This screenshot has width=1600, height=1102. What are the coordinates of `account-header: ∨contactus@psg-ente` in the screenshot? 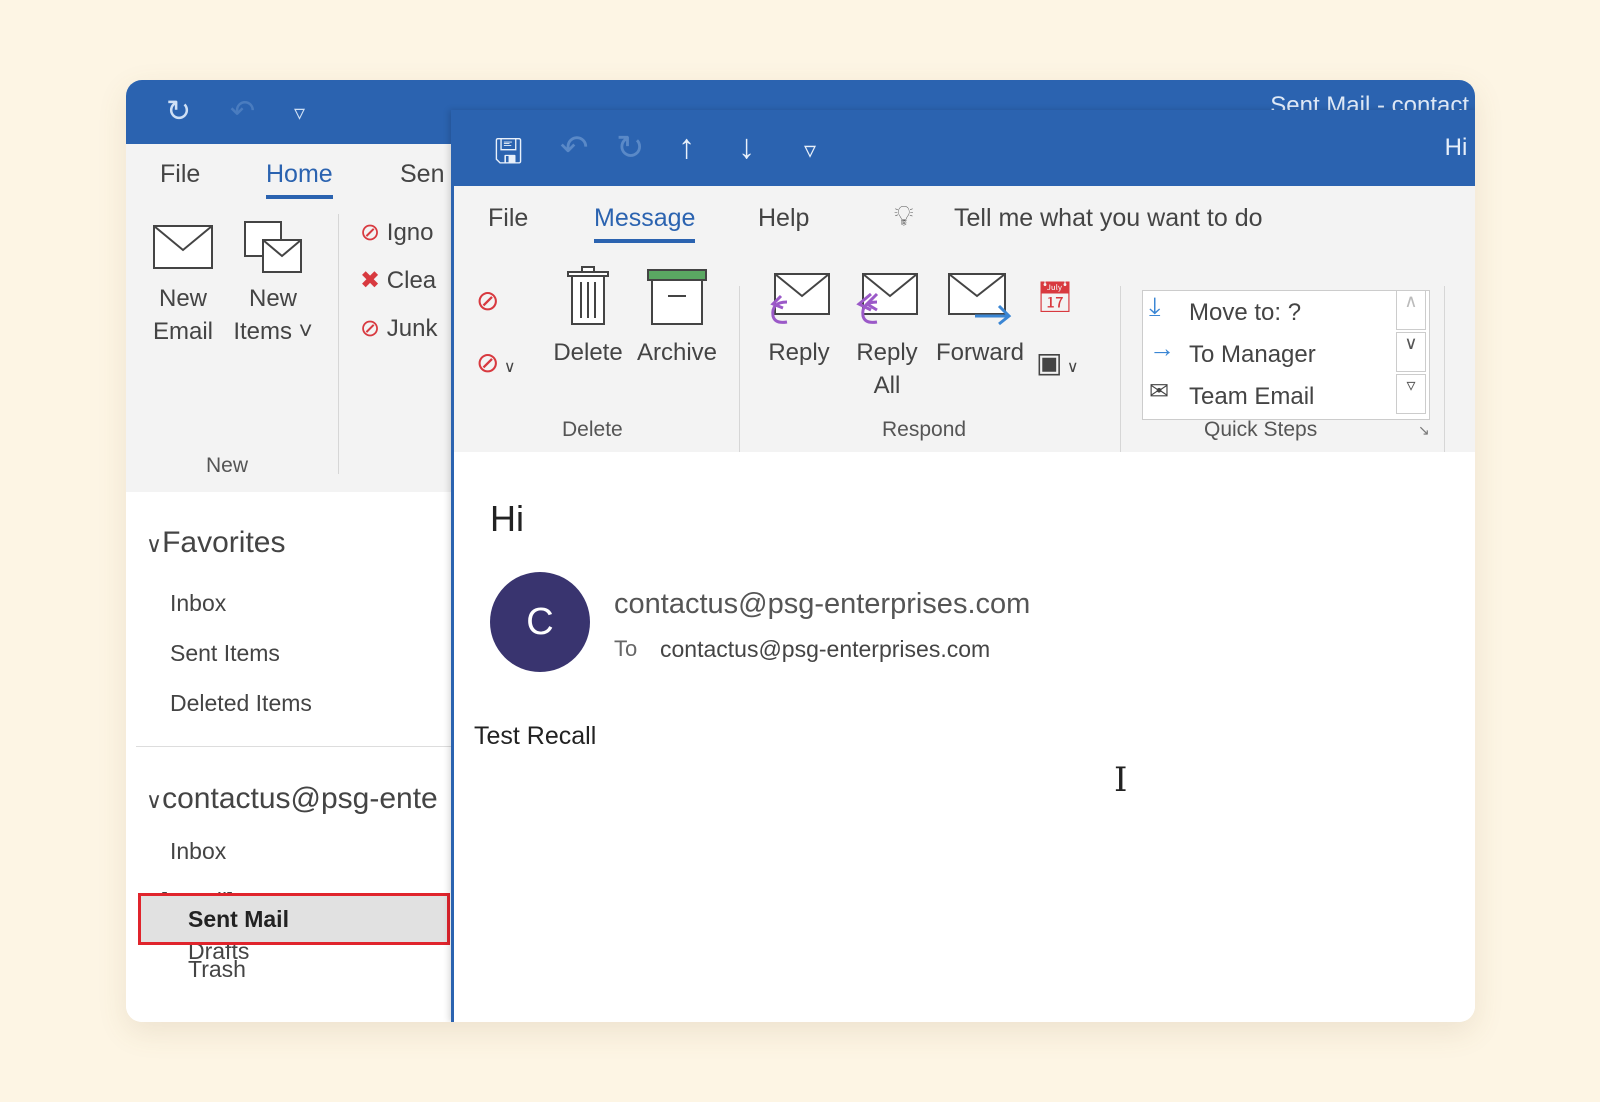 It's located at (292, 799).